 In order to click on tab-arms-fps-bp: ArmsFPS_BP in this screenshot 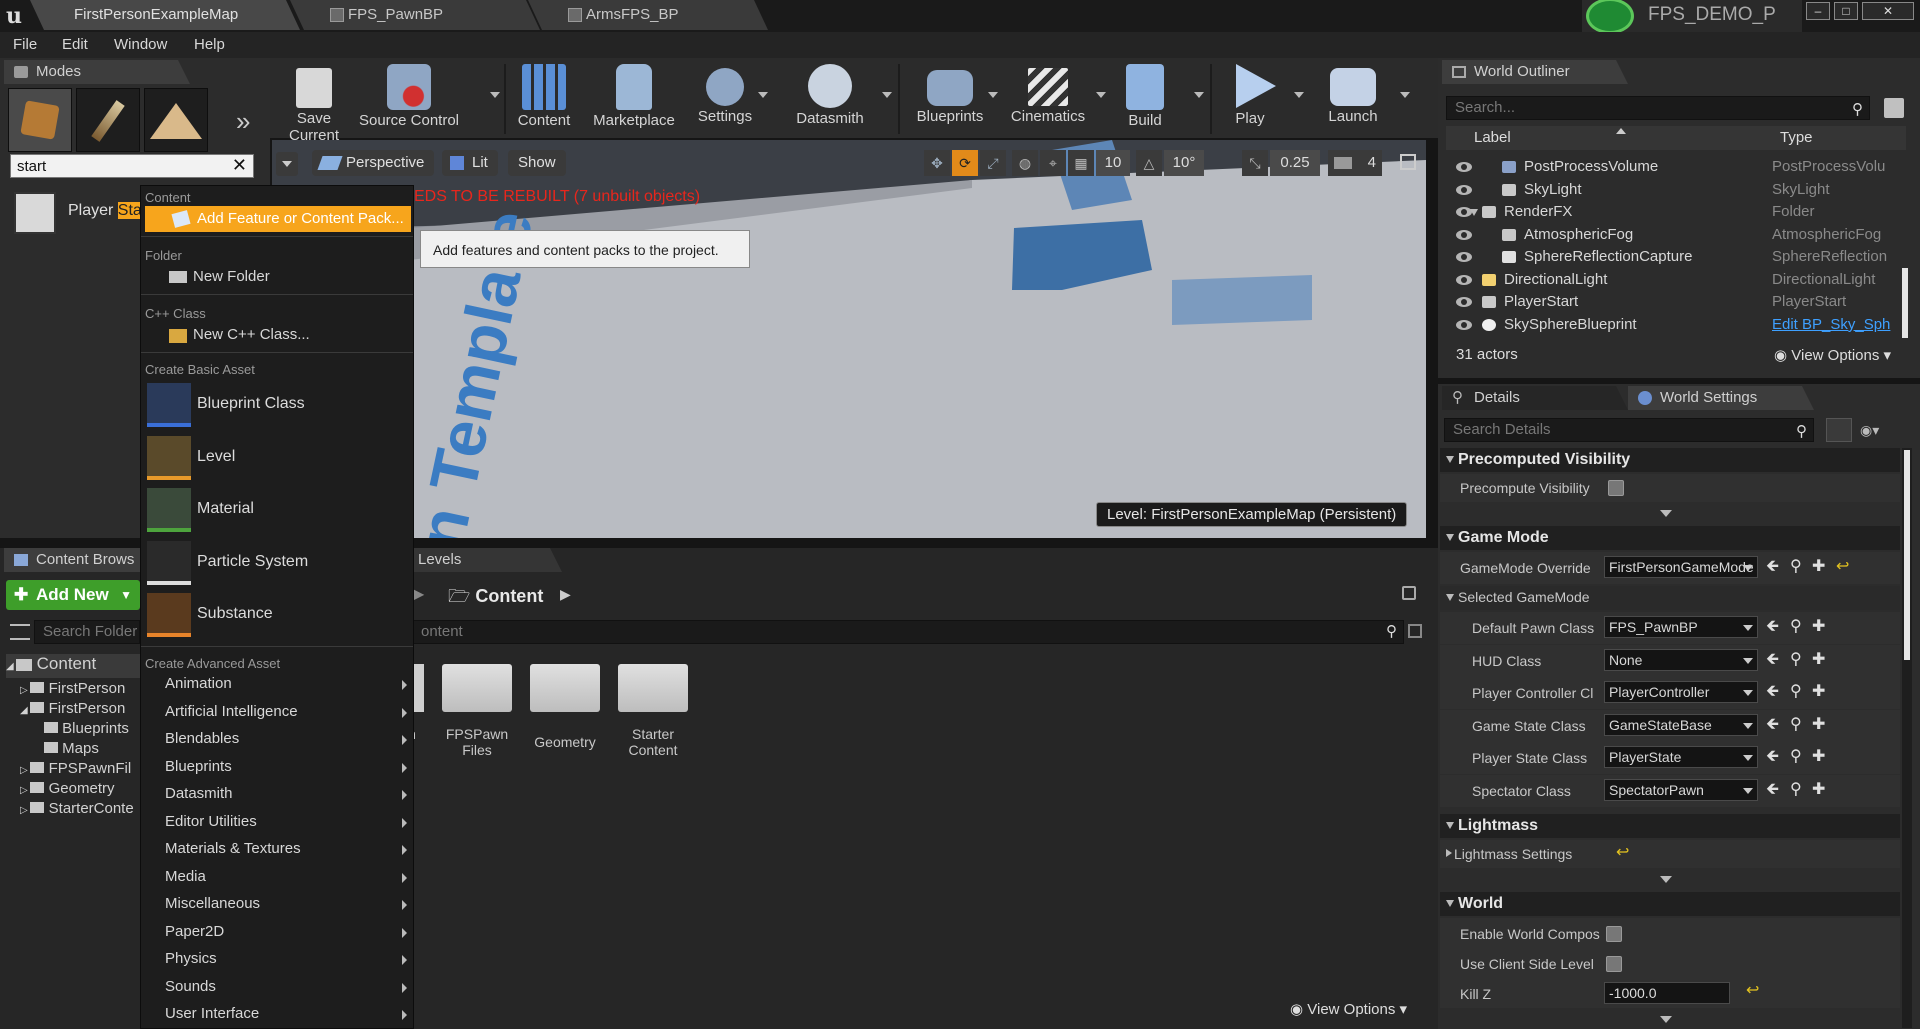, I will do `click(648, 15)`.